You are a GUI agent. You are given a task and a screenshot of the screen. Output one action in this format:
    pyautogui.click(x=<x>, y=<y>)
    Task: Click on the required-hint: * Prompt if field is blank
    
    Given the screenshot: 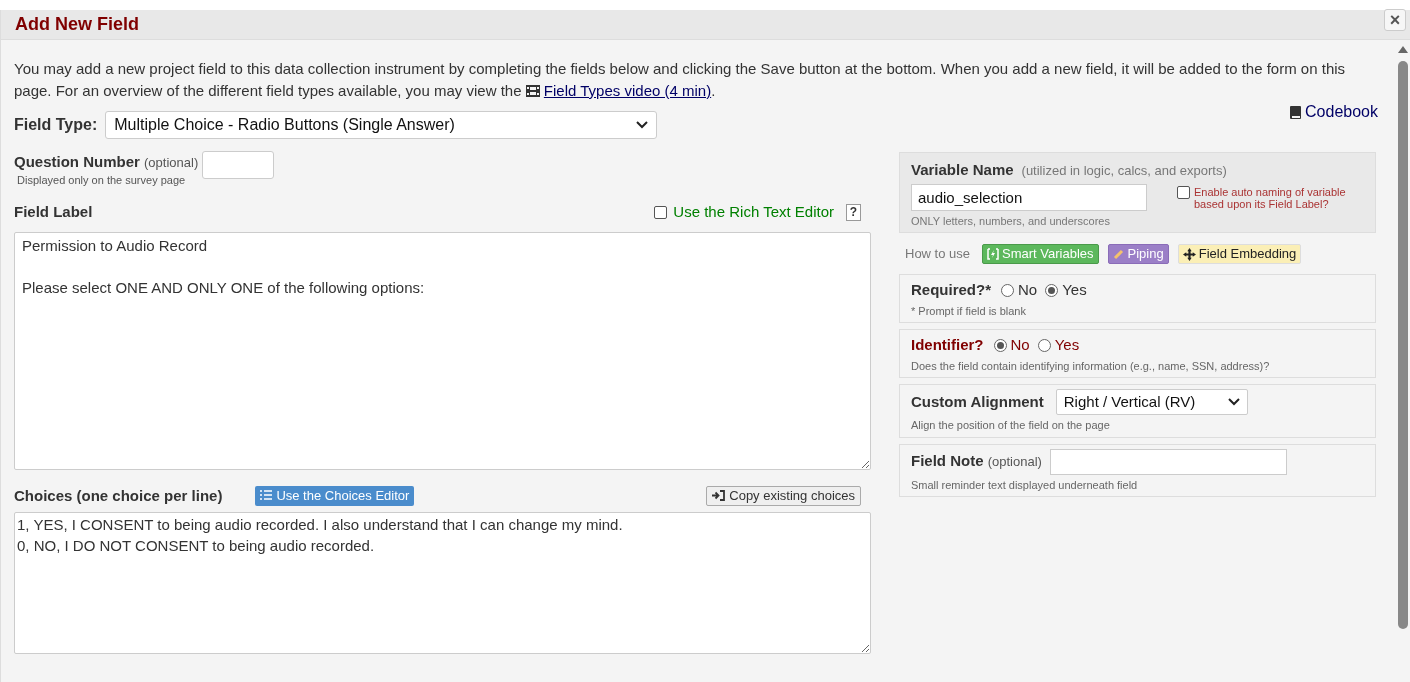 What is the action you would take?
    pyautogui.click(x=969, y=311)
    